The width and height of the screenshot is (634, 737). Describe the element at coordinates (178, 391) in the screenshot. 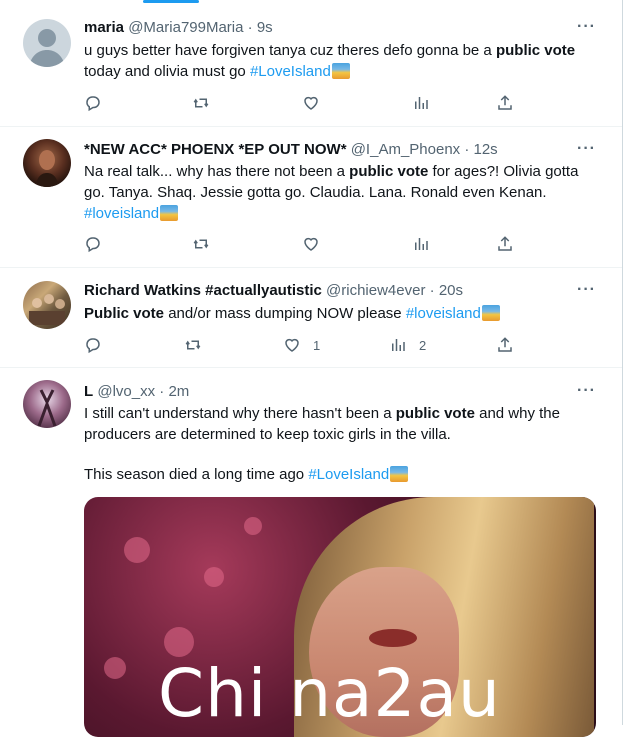

I see `timestamp: 2m` at that location.